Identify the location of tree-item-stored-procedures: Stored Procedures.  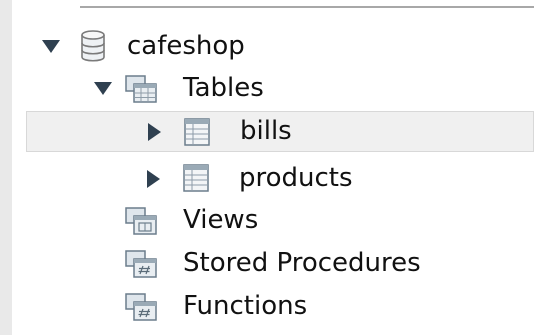
(267, 263).